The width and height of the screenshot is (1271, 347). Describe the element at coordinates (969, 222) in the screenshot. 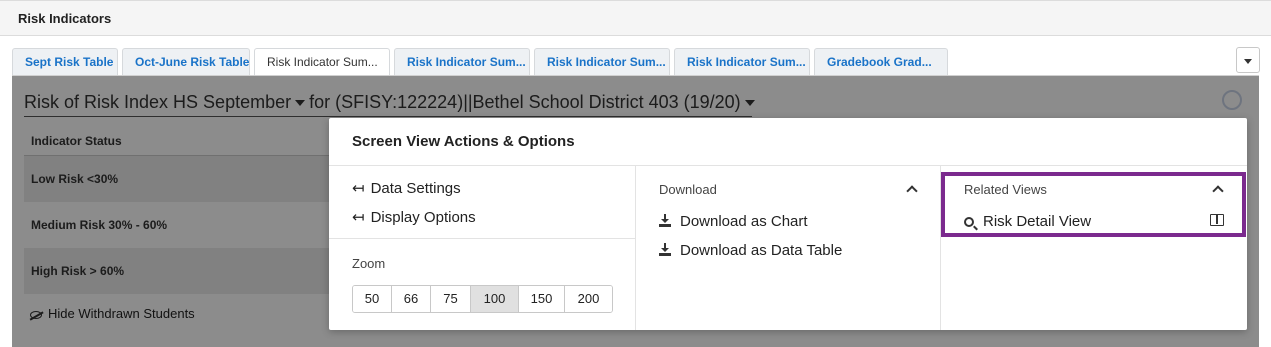

I see `search-icon` at that location.